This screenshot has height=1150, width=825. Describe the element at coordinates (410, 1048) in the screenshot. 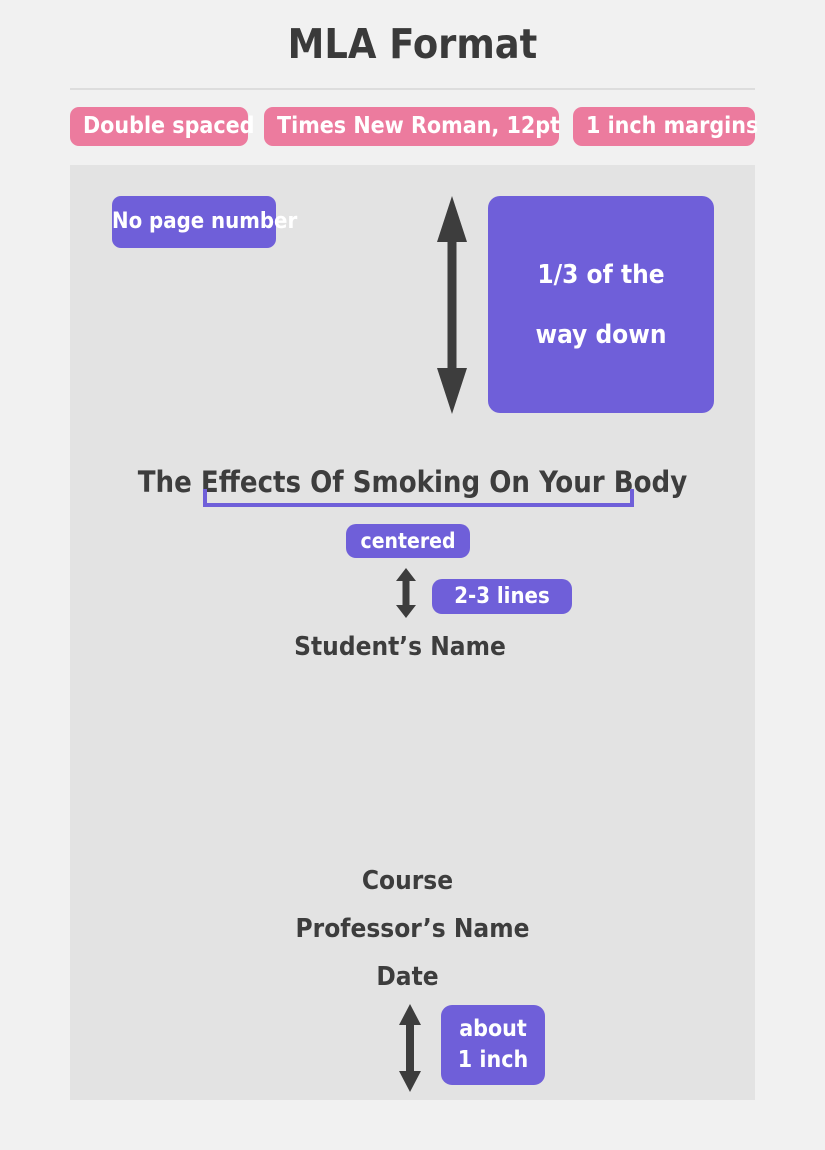

I see `vertical-double-arrow-icon-bottom` at that location.